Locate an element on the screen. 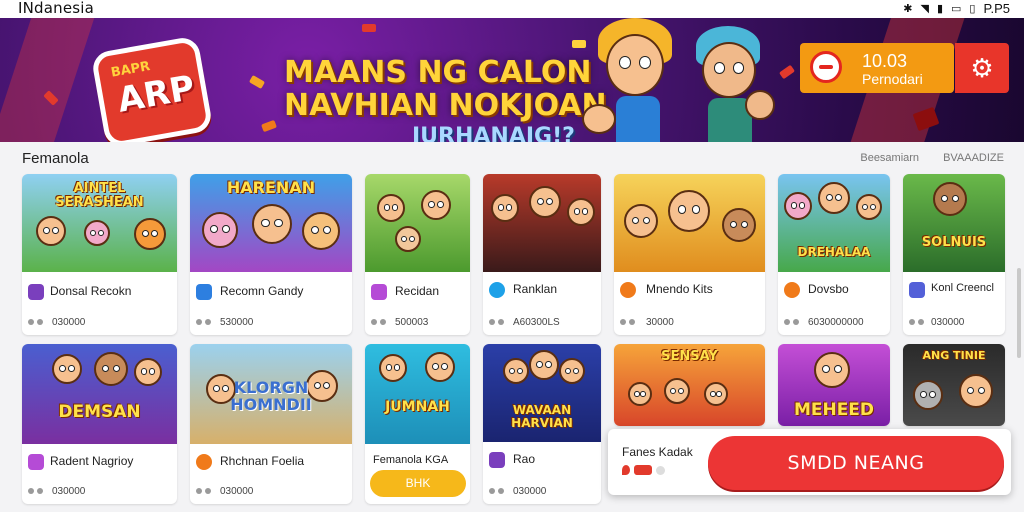  game-art: WAVAAN HARVIAN is located at coordinates (542, 393).